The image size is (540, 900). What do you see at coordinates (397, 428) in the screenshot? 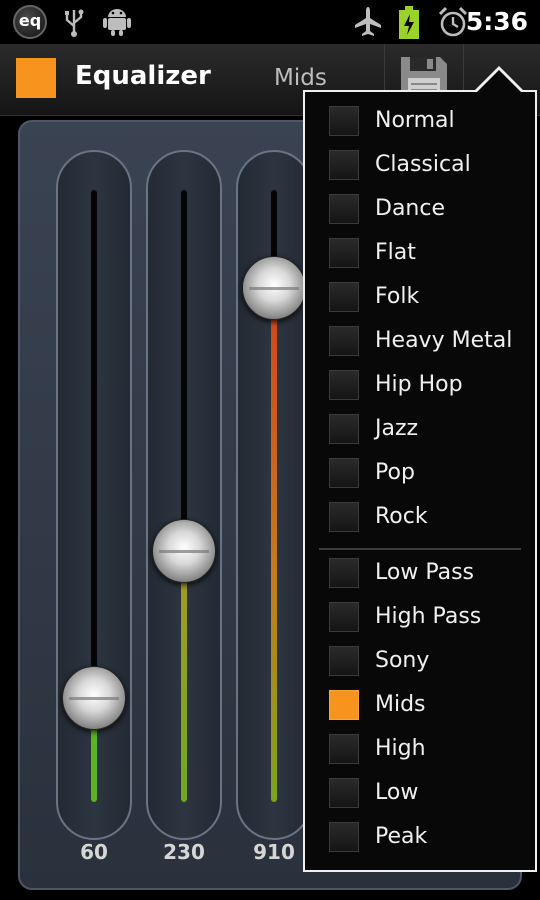
I see `preset-menu-label: Jazz` at bounding box center [397, 428].